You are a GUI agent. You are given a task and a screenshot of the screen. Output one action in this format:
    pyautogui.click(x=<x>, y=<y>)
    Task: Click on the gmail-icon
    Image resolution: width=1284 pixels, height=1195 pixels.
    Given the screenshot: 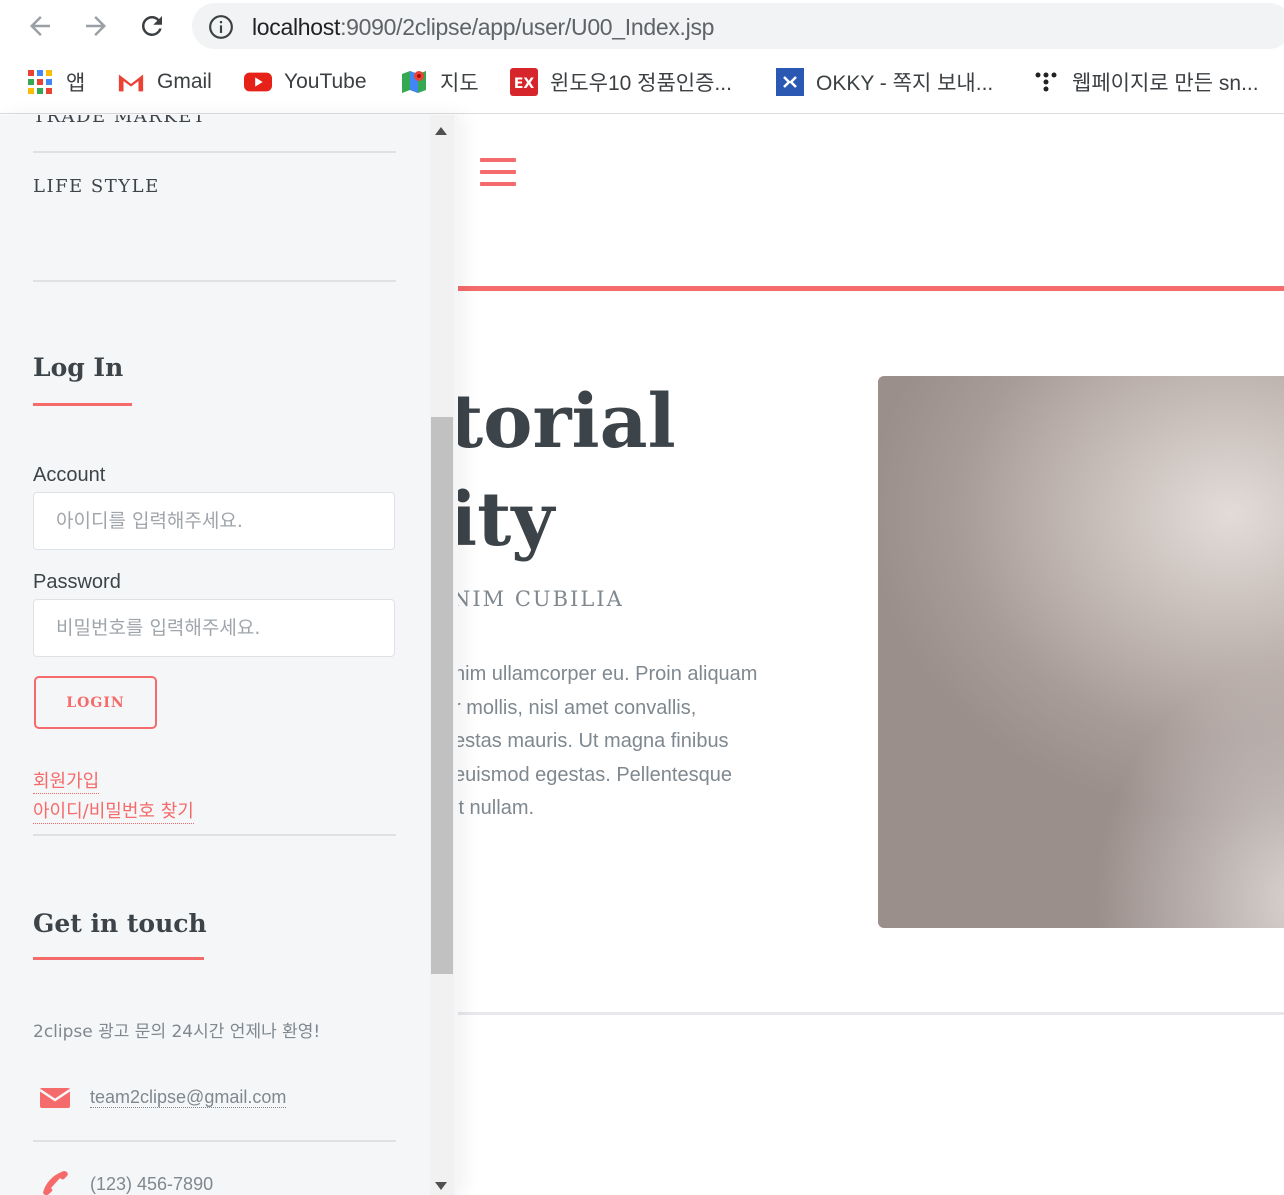 What is the action you would take?
    pyautogui.click(x=131, y=82)
    